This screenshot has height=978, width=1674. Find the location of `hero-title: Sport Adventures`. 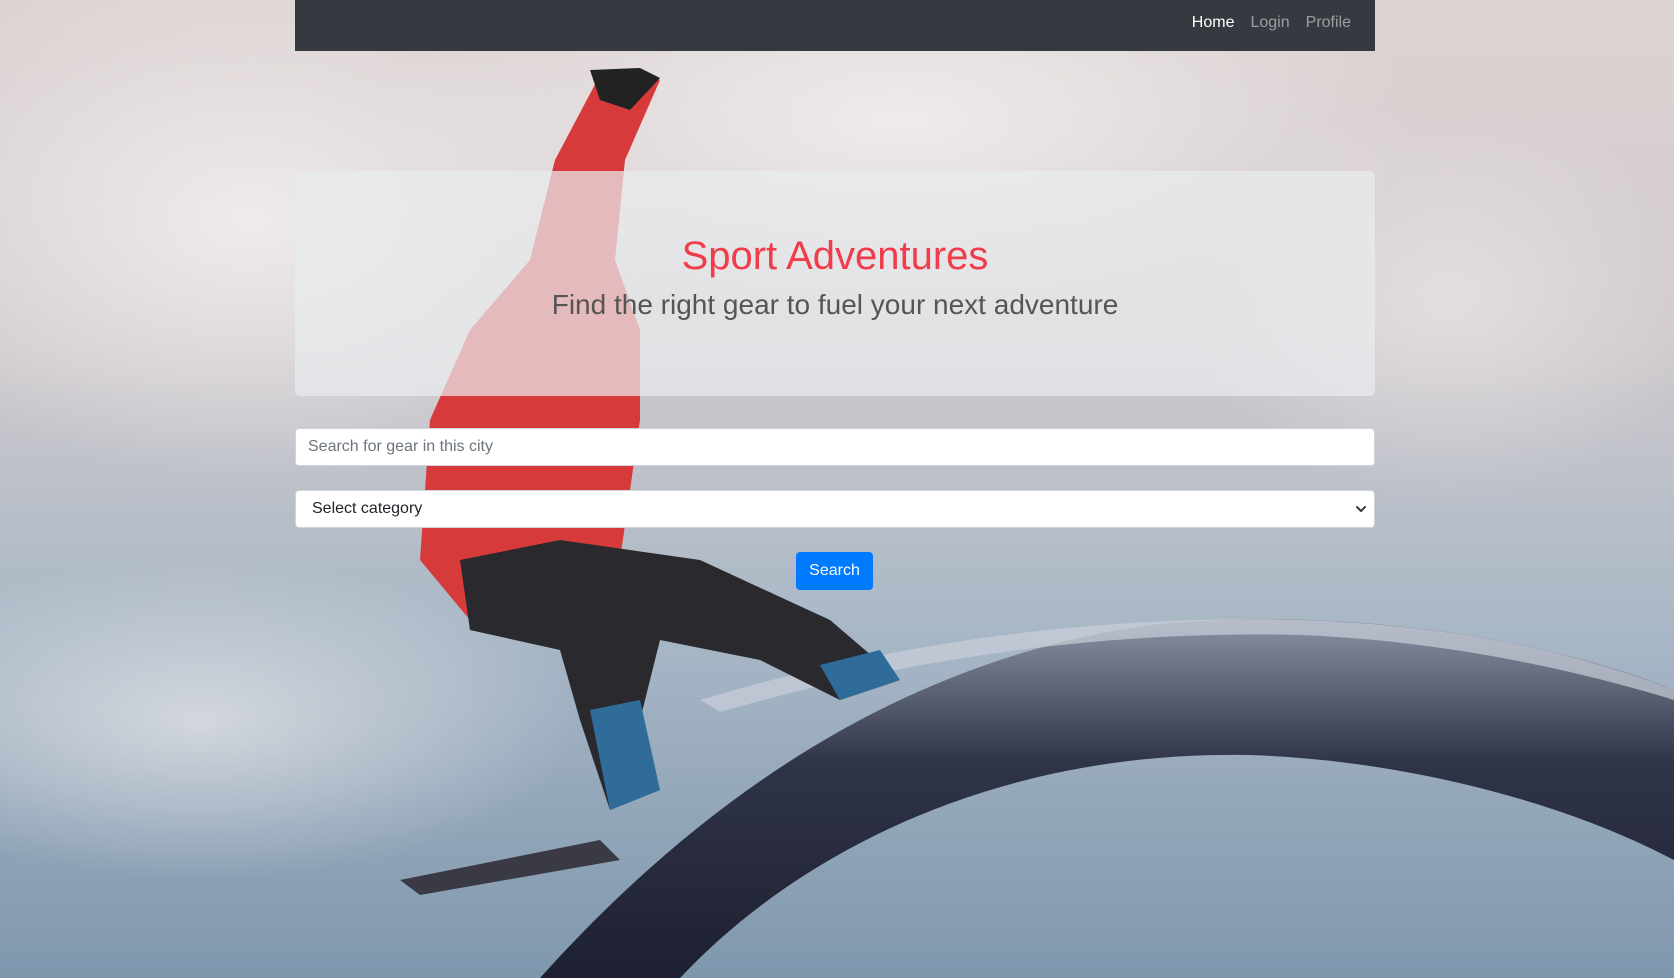

hero-title: Sport Adventures is located at coordinates (835, 256).